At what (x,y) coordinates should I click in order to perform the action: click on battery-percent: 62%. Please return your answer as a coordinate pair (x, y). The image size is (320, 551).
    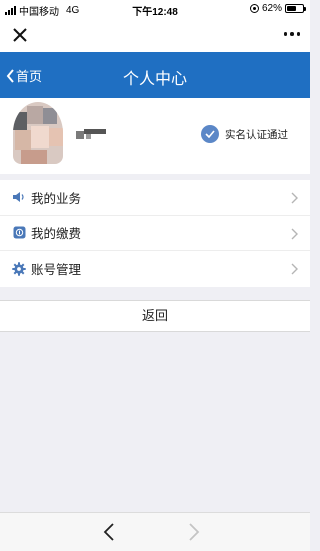
    Looking at the image, I should click on (271, 8).